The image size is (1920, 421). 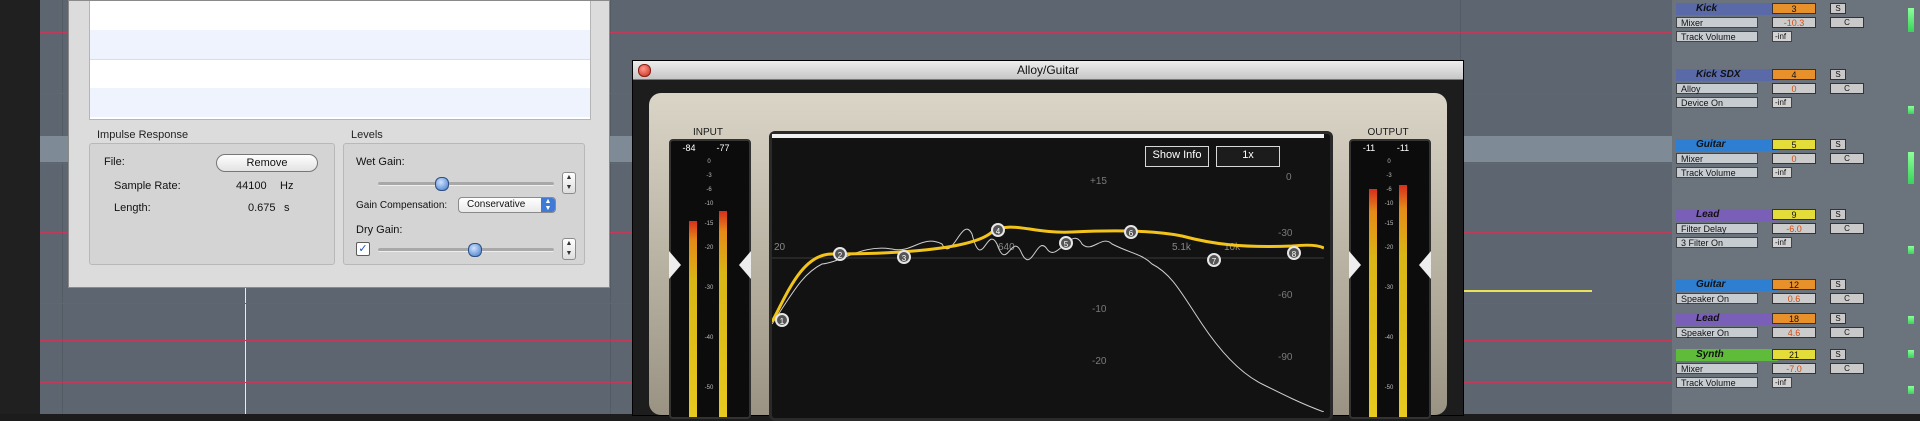 I want to click on sample-rate-value: 44100, so click(x=251, y=186).